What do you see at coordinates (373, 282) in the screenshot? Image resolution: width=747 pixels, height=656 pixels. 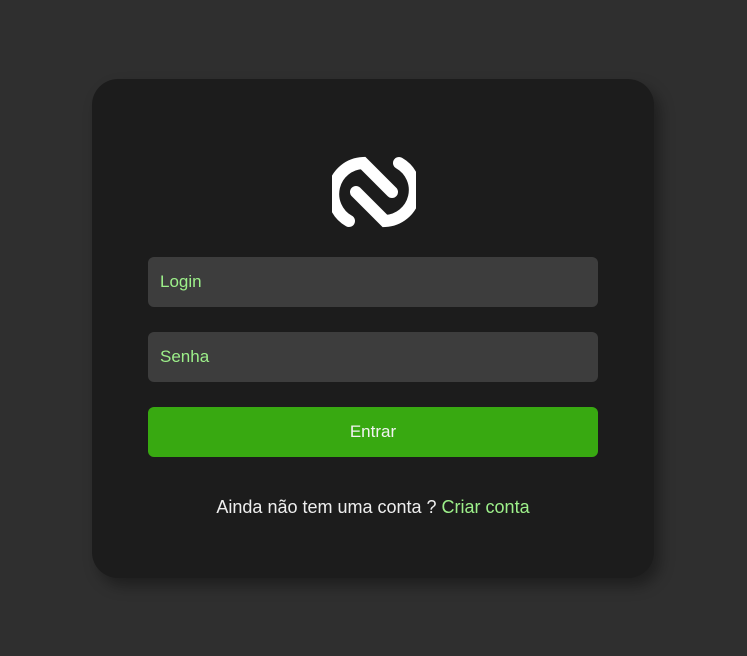 I see `login-input` at bounding box center [373, 282].